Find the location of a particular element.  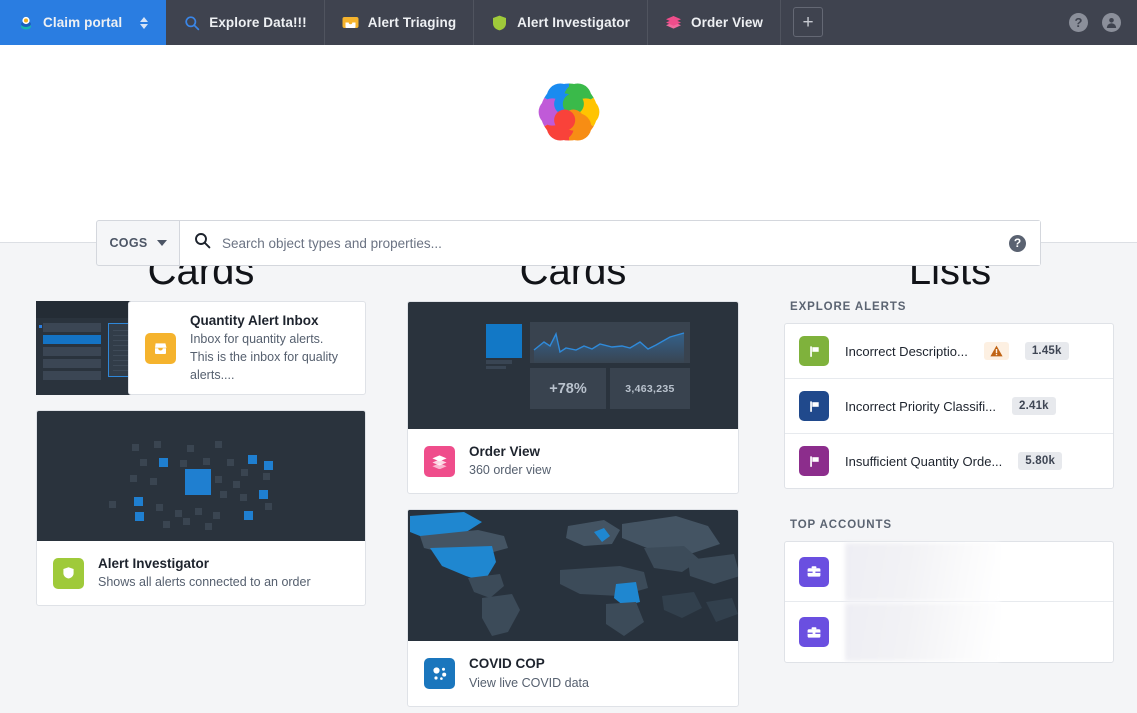

tab-order-view: Order View is located at coordinates (715, 22).